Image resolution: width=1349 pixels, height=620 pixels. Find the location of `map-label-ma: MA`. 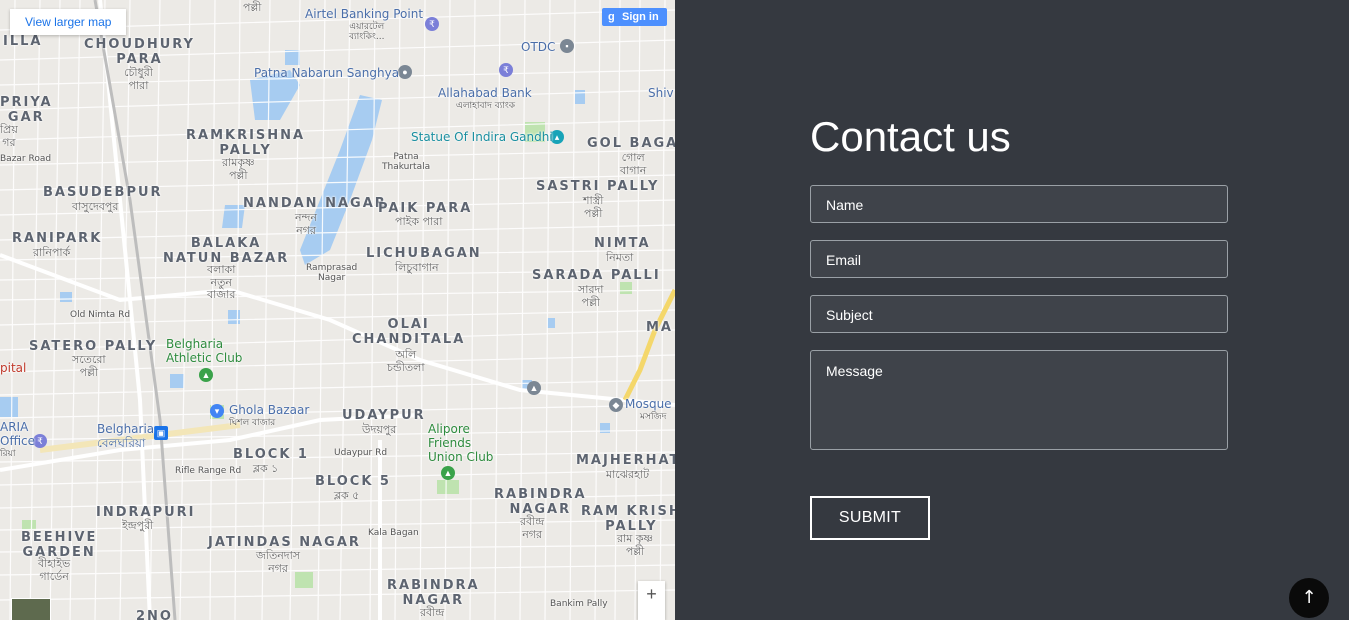

map-label-ma: MA is located at coordinates (659, 327).